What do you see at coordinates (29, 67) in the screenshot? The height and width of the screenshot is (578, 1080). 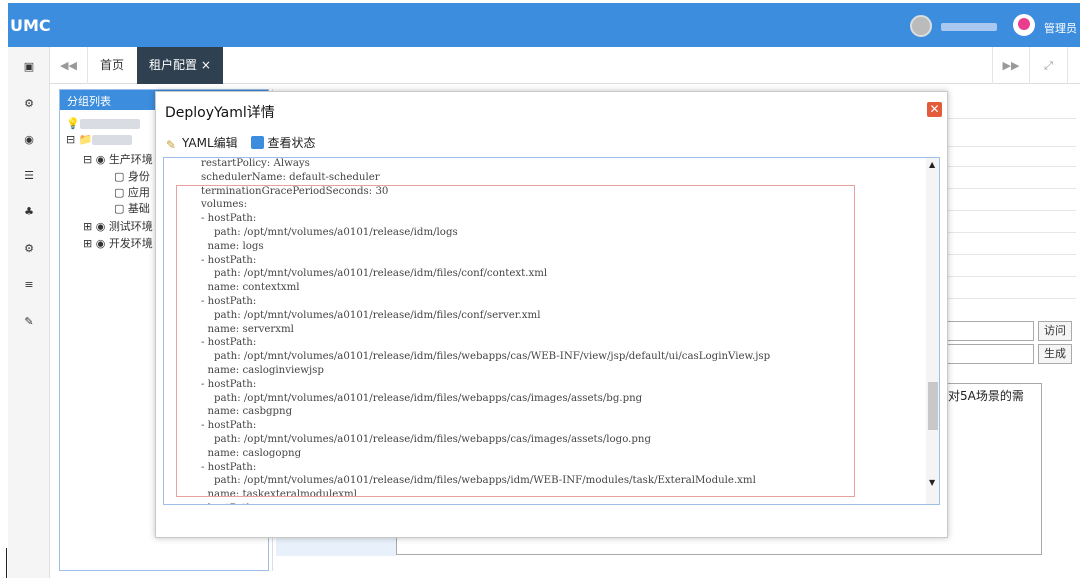 I see `id-card-icon: ▣` at bounding box center [29, 67].